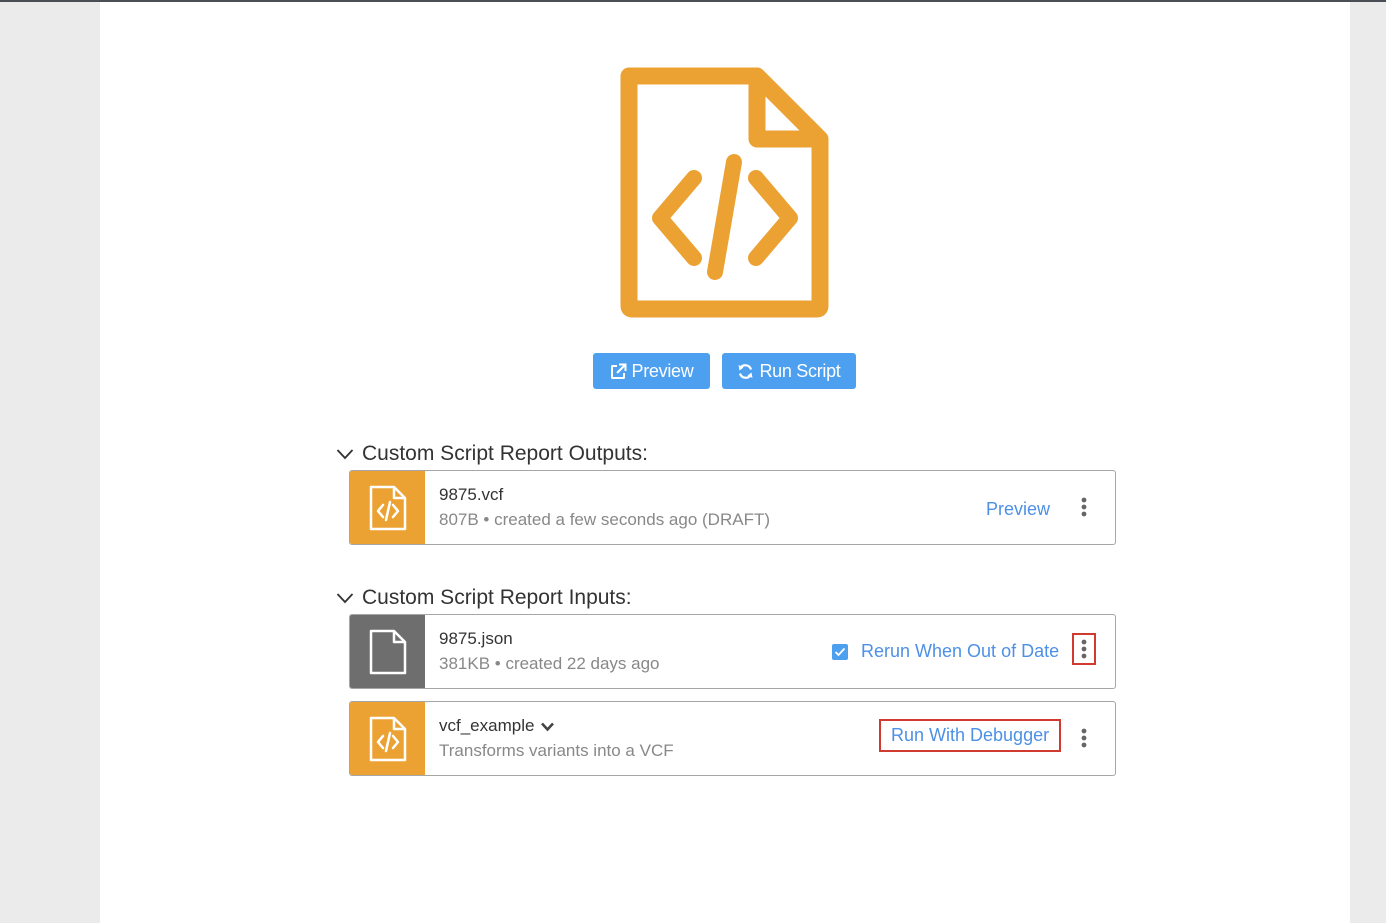 Image resolution: width=1386 pixels, height=923 pixels. Describe the element at coordinates (497, 597) in the screenshot. I see `inputs-section-heading: Custom Script Report Inputs:` at that location.